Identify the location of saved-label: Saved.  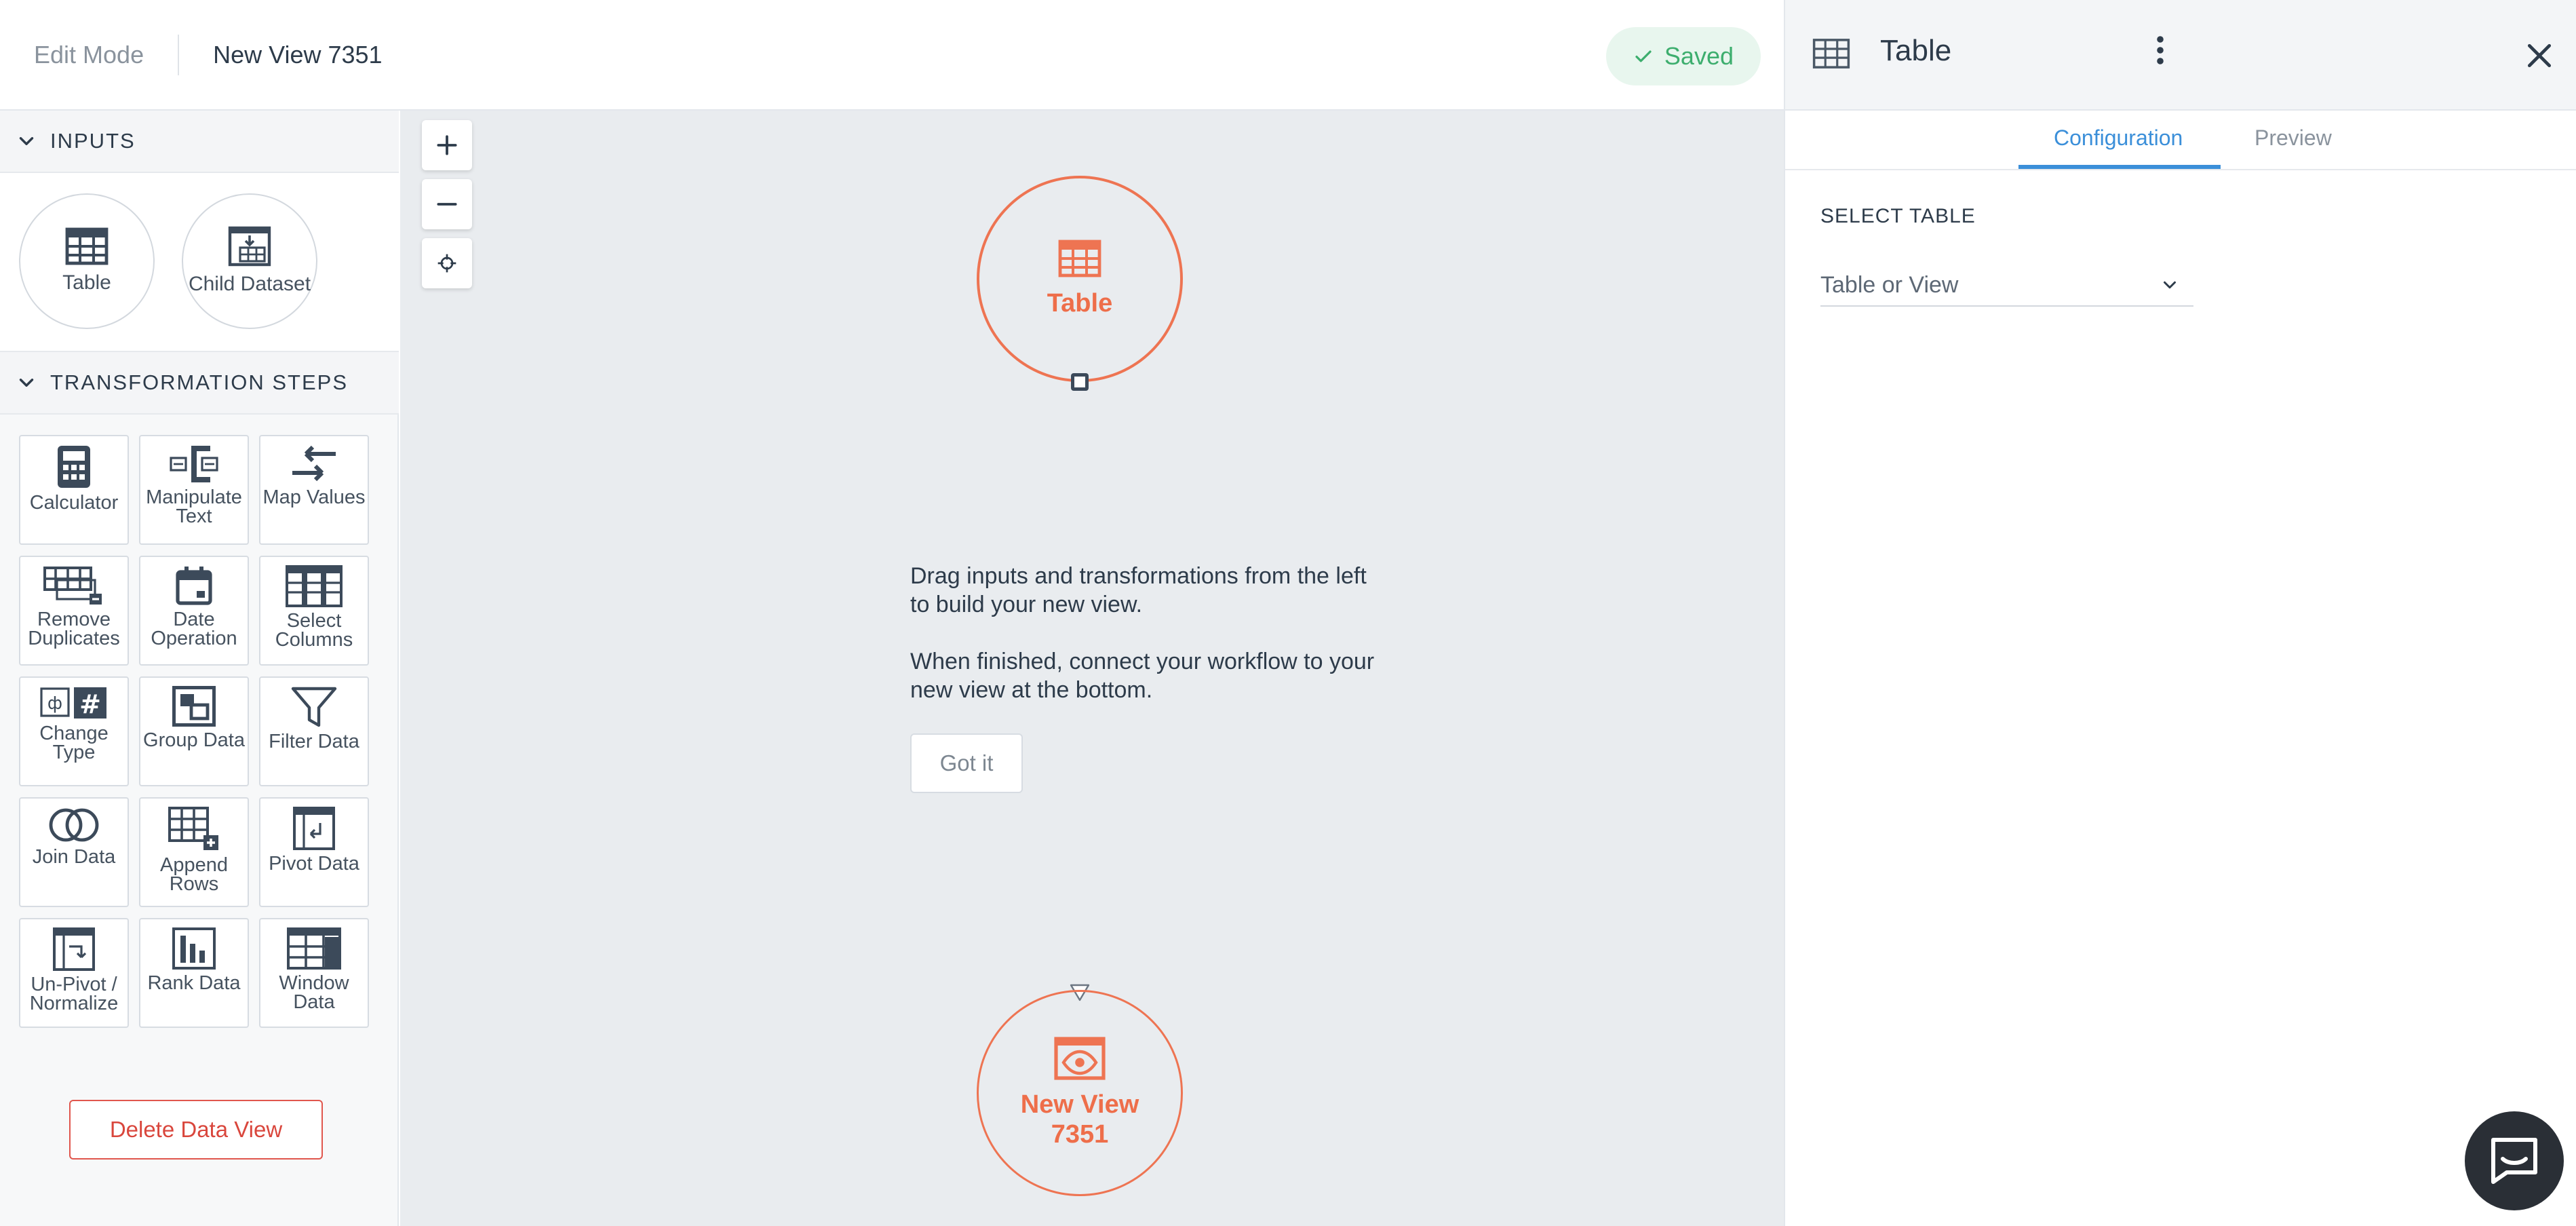
(1699, 56).